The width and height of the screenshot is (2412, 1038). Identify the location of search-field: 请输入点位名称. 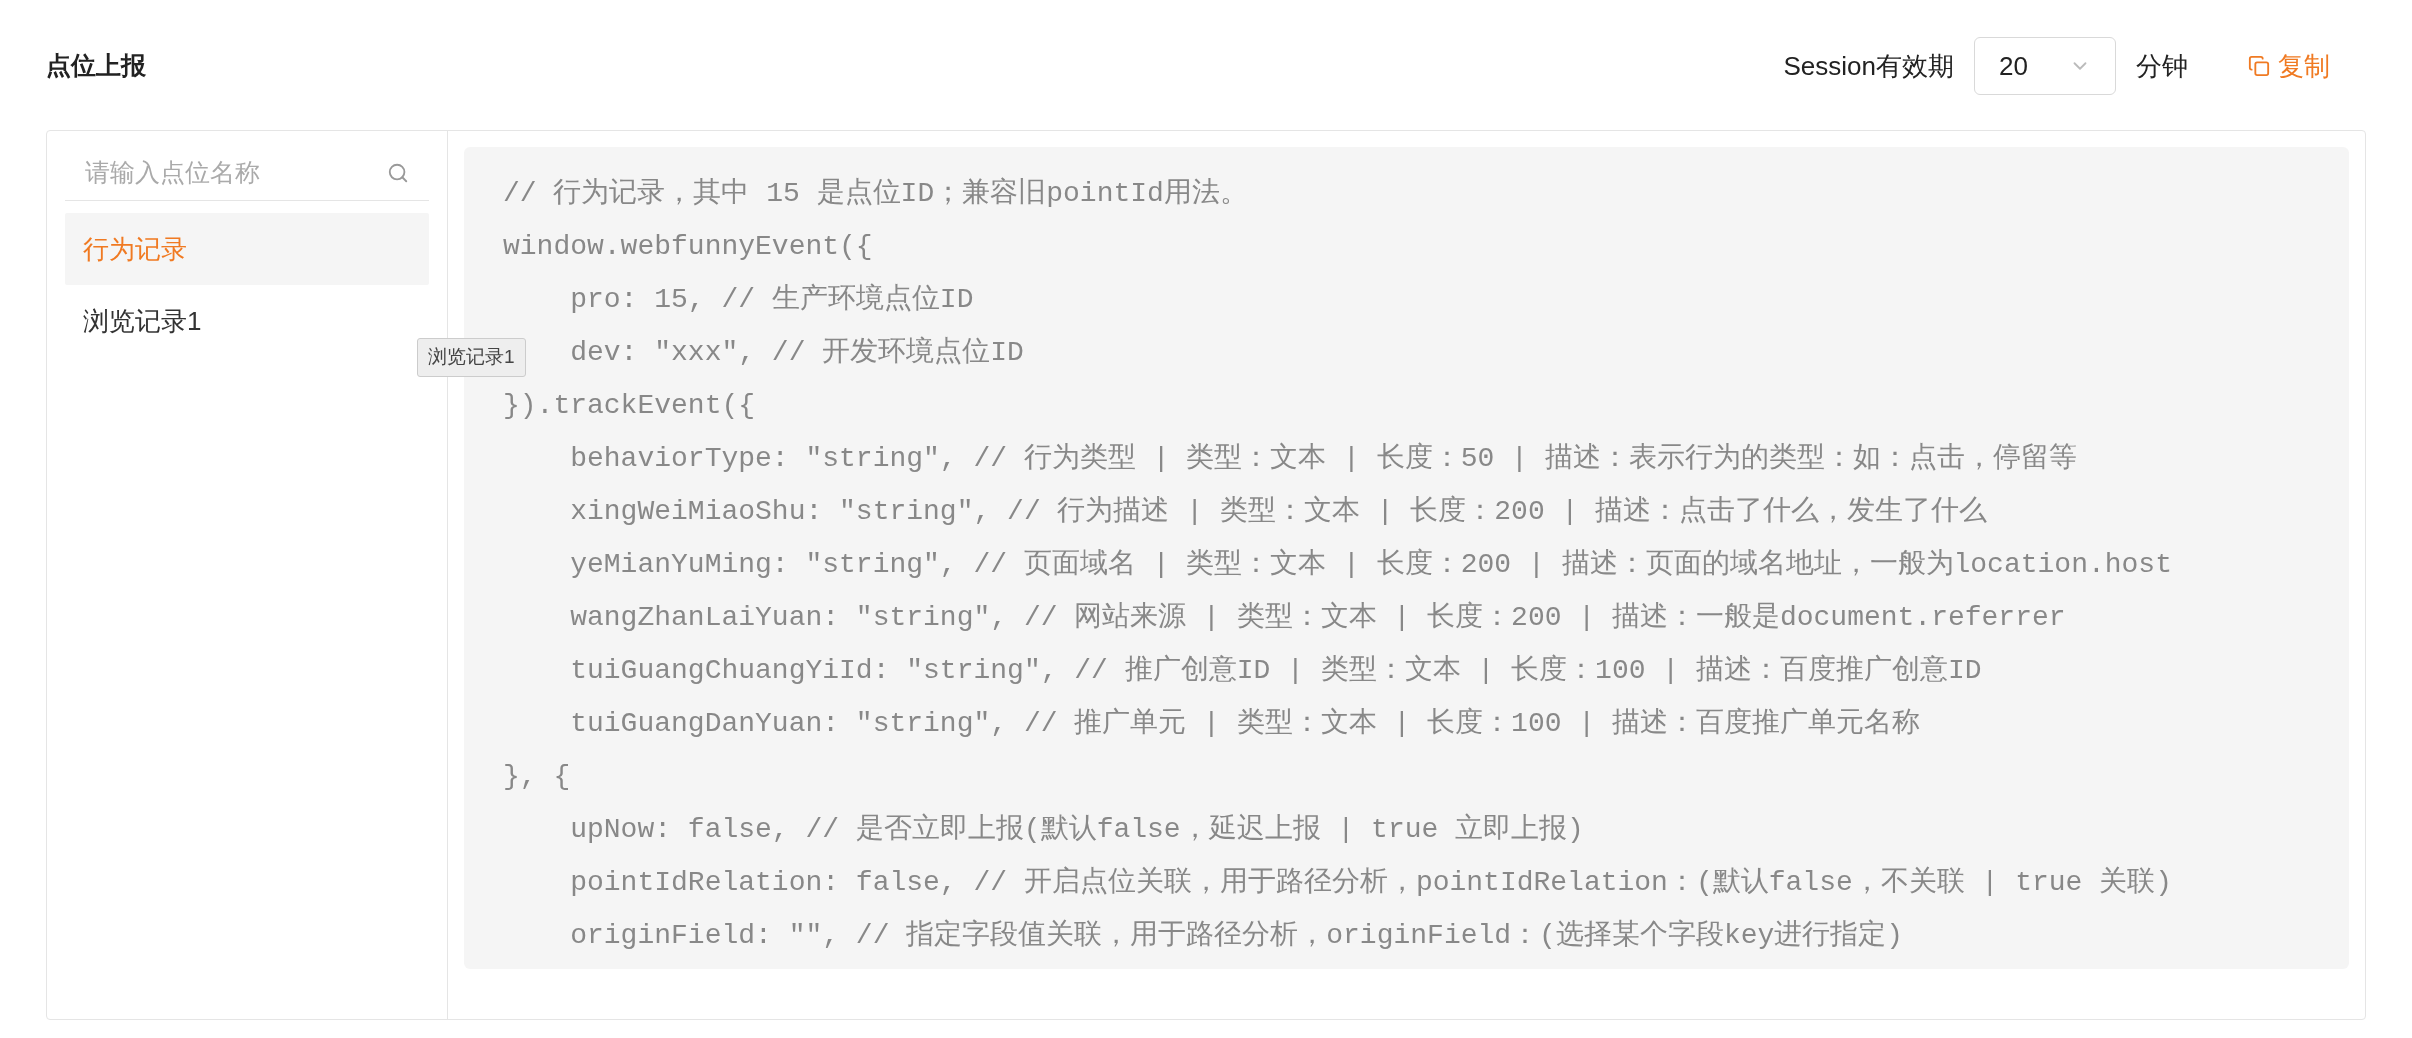
(236, 172).